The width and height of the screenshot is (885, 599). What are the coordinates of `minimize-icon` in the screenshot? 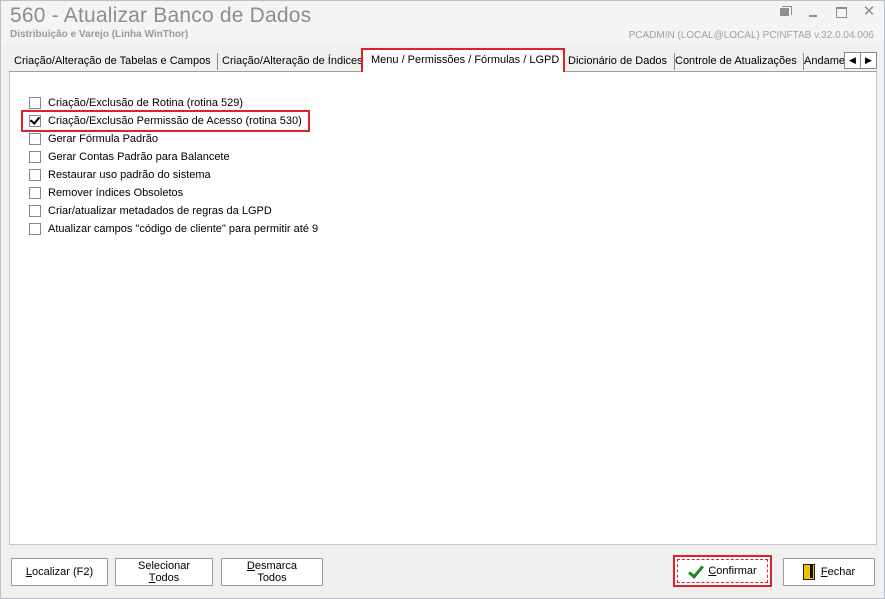 It's located at (813, 12).